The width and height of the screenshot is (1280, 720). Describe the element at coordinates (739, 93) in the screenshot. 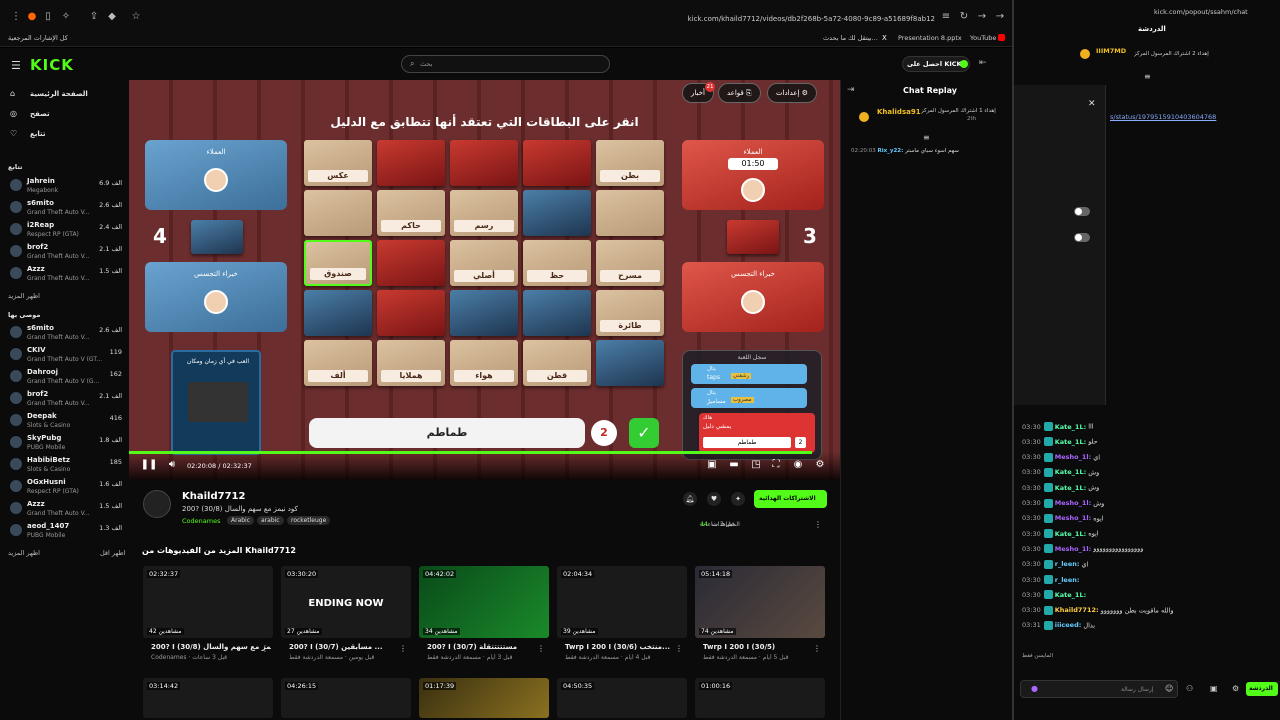

I see `rules-button: قواعد ⎘` at that location.